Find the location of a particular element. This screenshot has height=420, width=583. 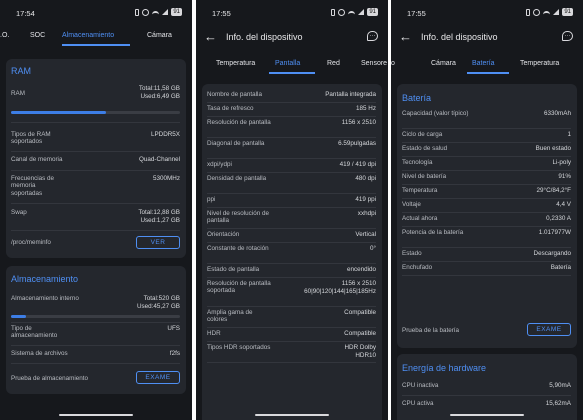

info-row: xdpi/ydpi 419 / 419 dpi is located at coordinates (291, 165).